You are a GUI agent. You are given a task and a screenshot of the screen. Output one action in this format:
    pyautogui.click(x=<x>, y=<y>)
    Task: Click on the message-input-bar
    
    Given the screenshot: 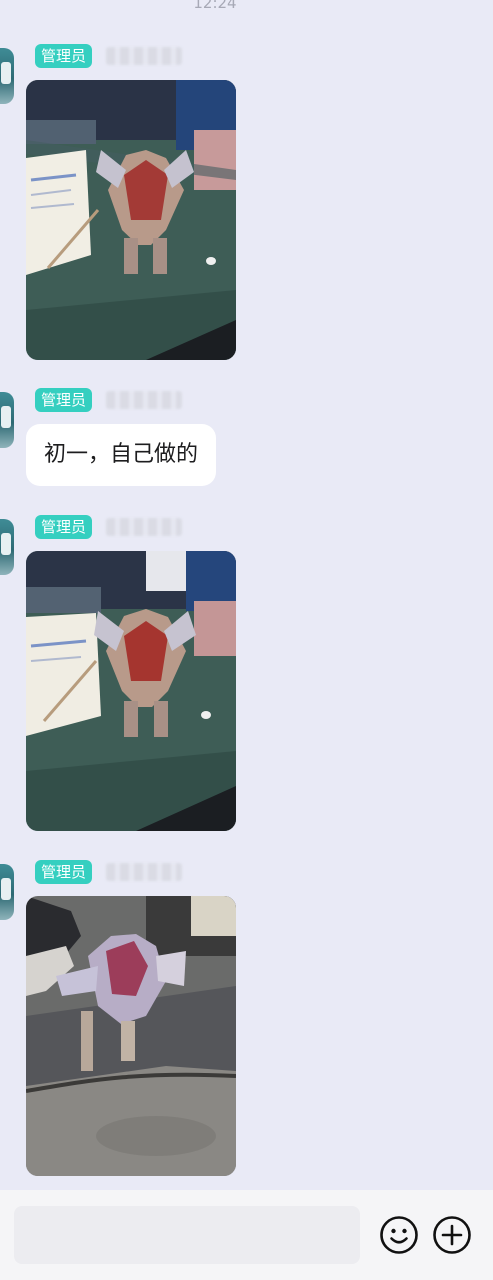 What is the action you would take?
    pyautogui.click(x=246, y=1235)
    